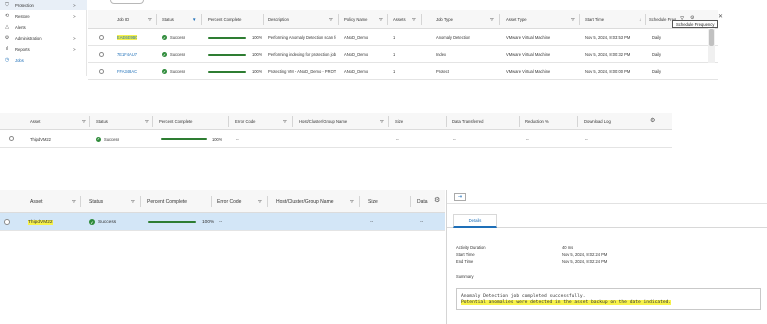 The height and width of the screenshot is (324, 767). I want to click on col-description: Description, so click(278, 19).